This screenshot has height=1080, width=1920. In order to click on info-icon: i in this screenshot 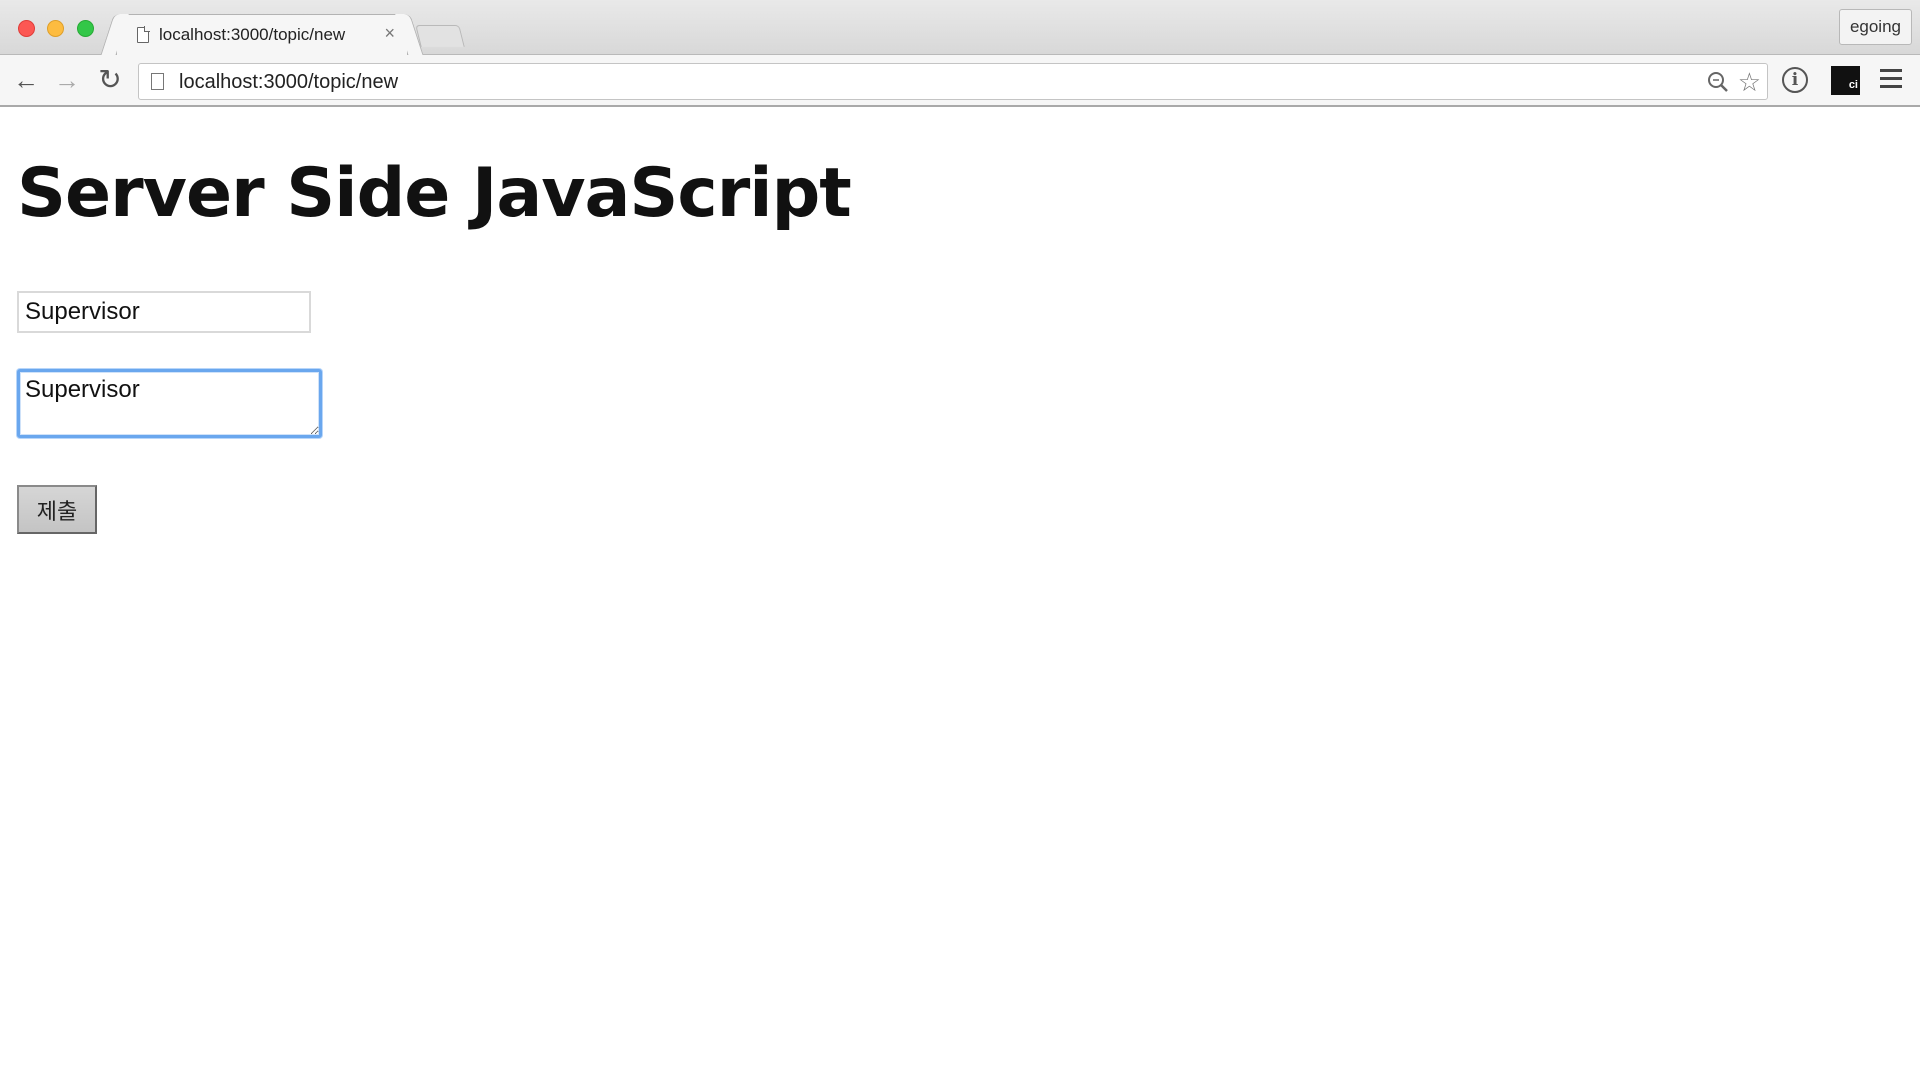, I will do `click(1795, 80)`.